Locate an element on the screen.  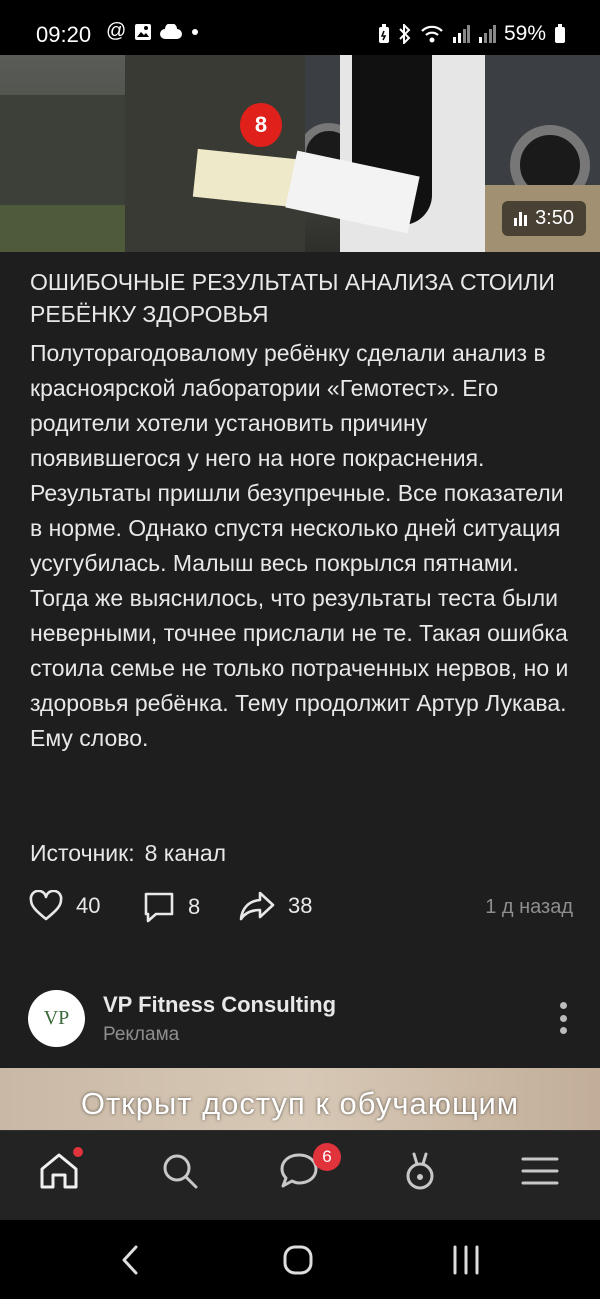
wifi-icon is located at coordinates (432, 34).